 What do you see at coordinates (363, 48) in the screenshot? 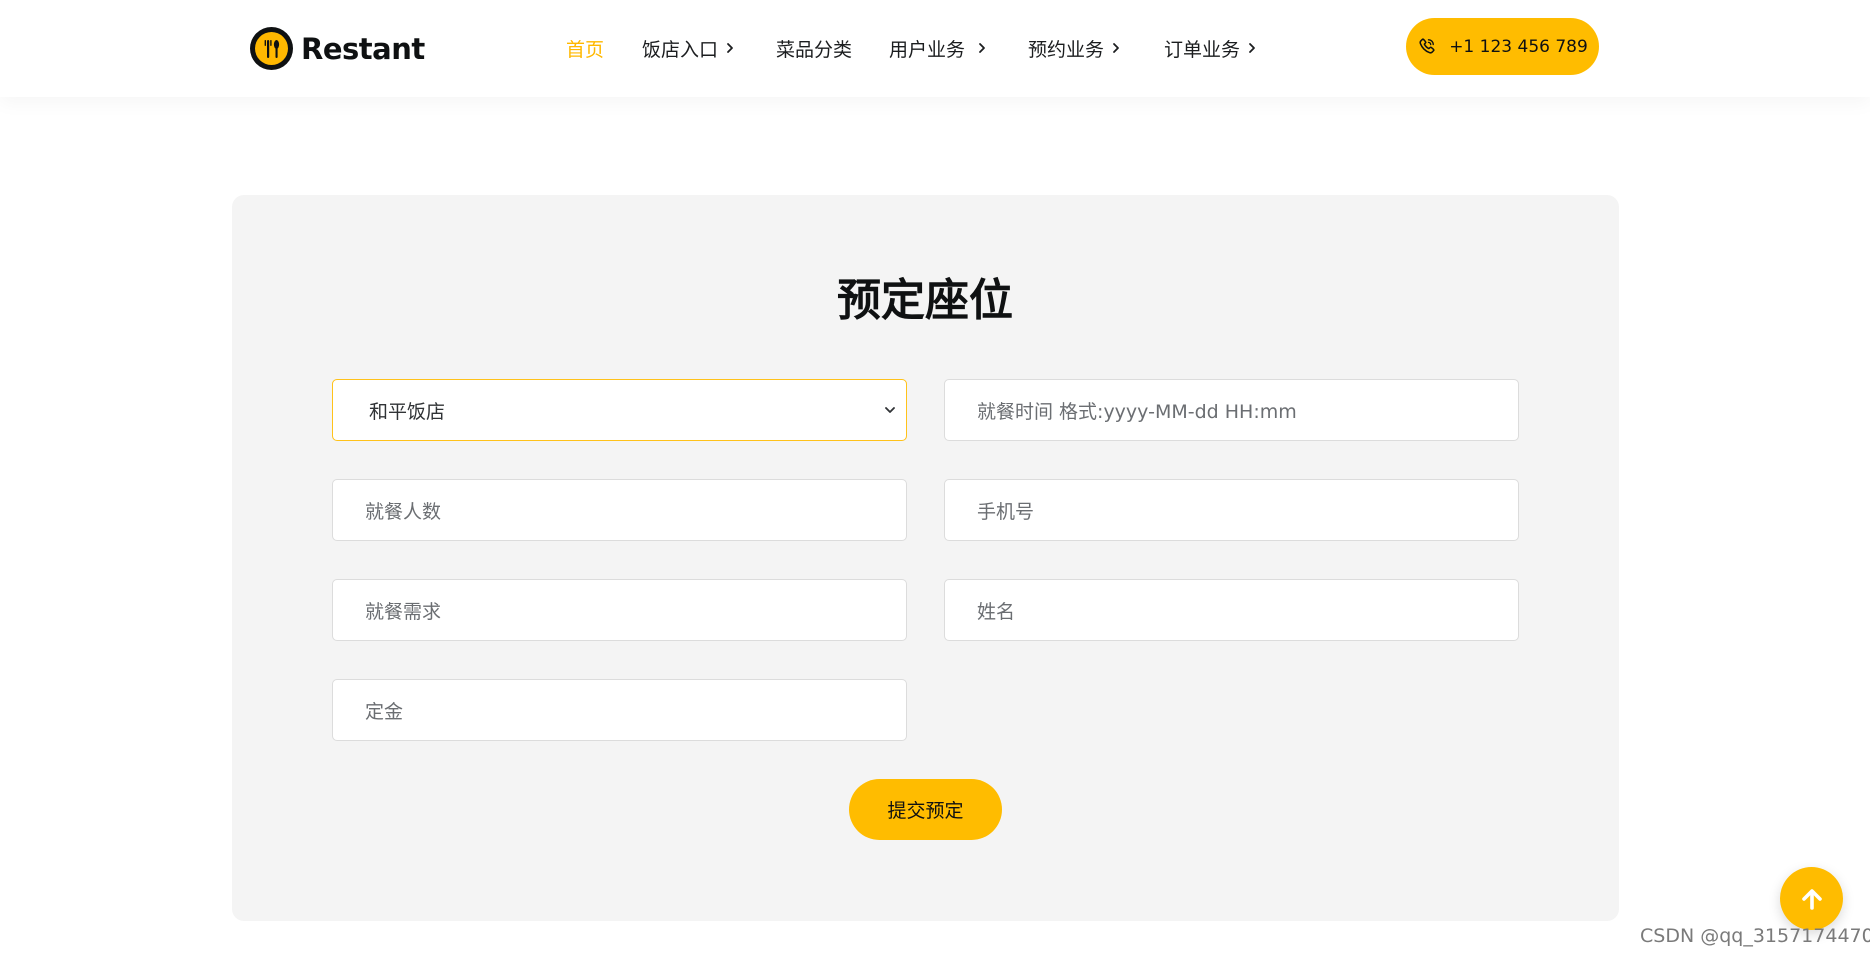
I see `brand-name: Restant` at bounding box center [363, 48].